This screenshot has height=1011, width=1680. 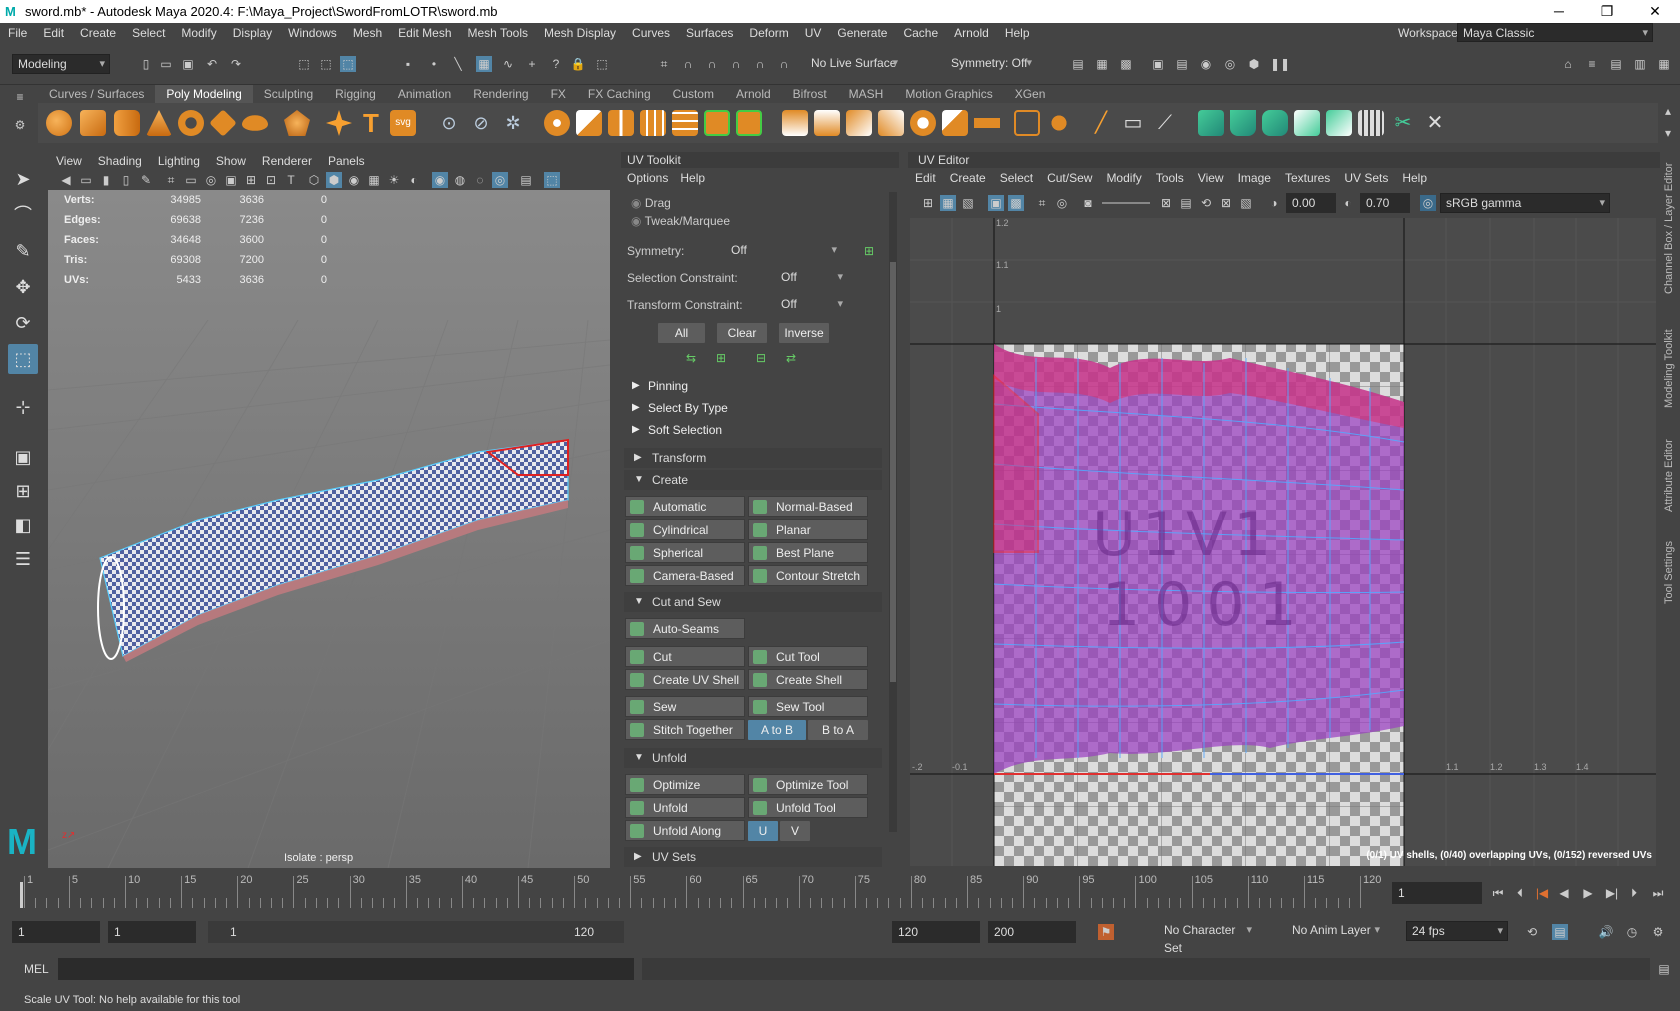 I want to click on menu-curves: Curves, so click(x=651, y=33).